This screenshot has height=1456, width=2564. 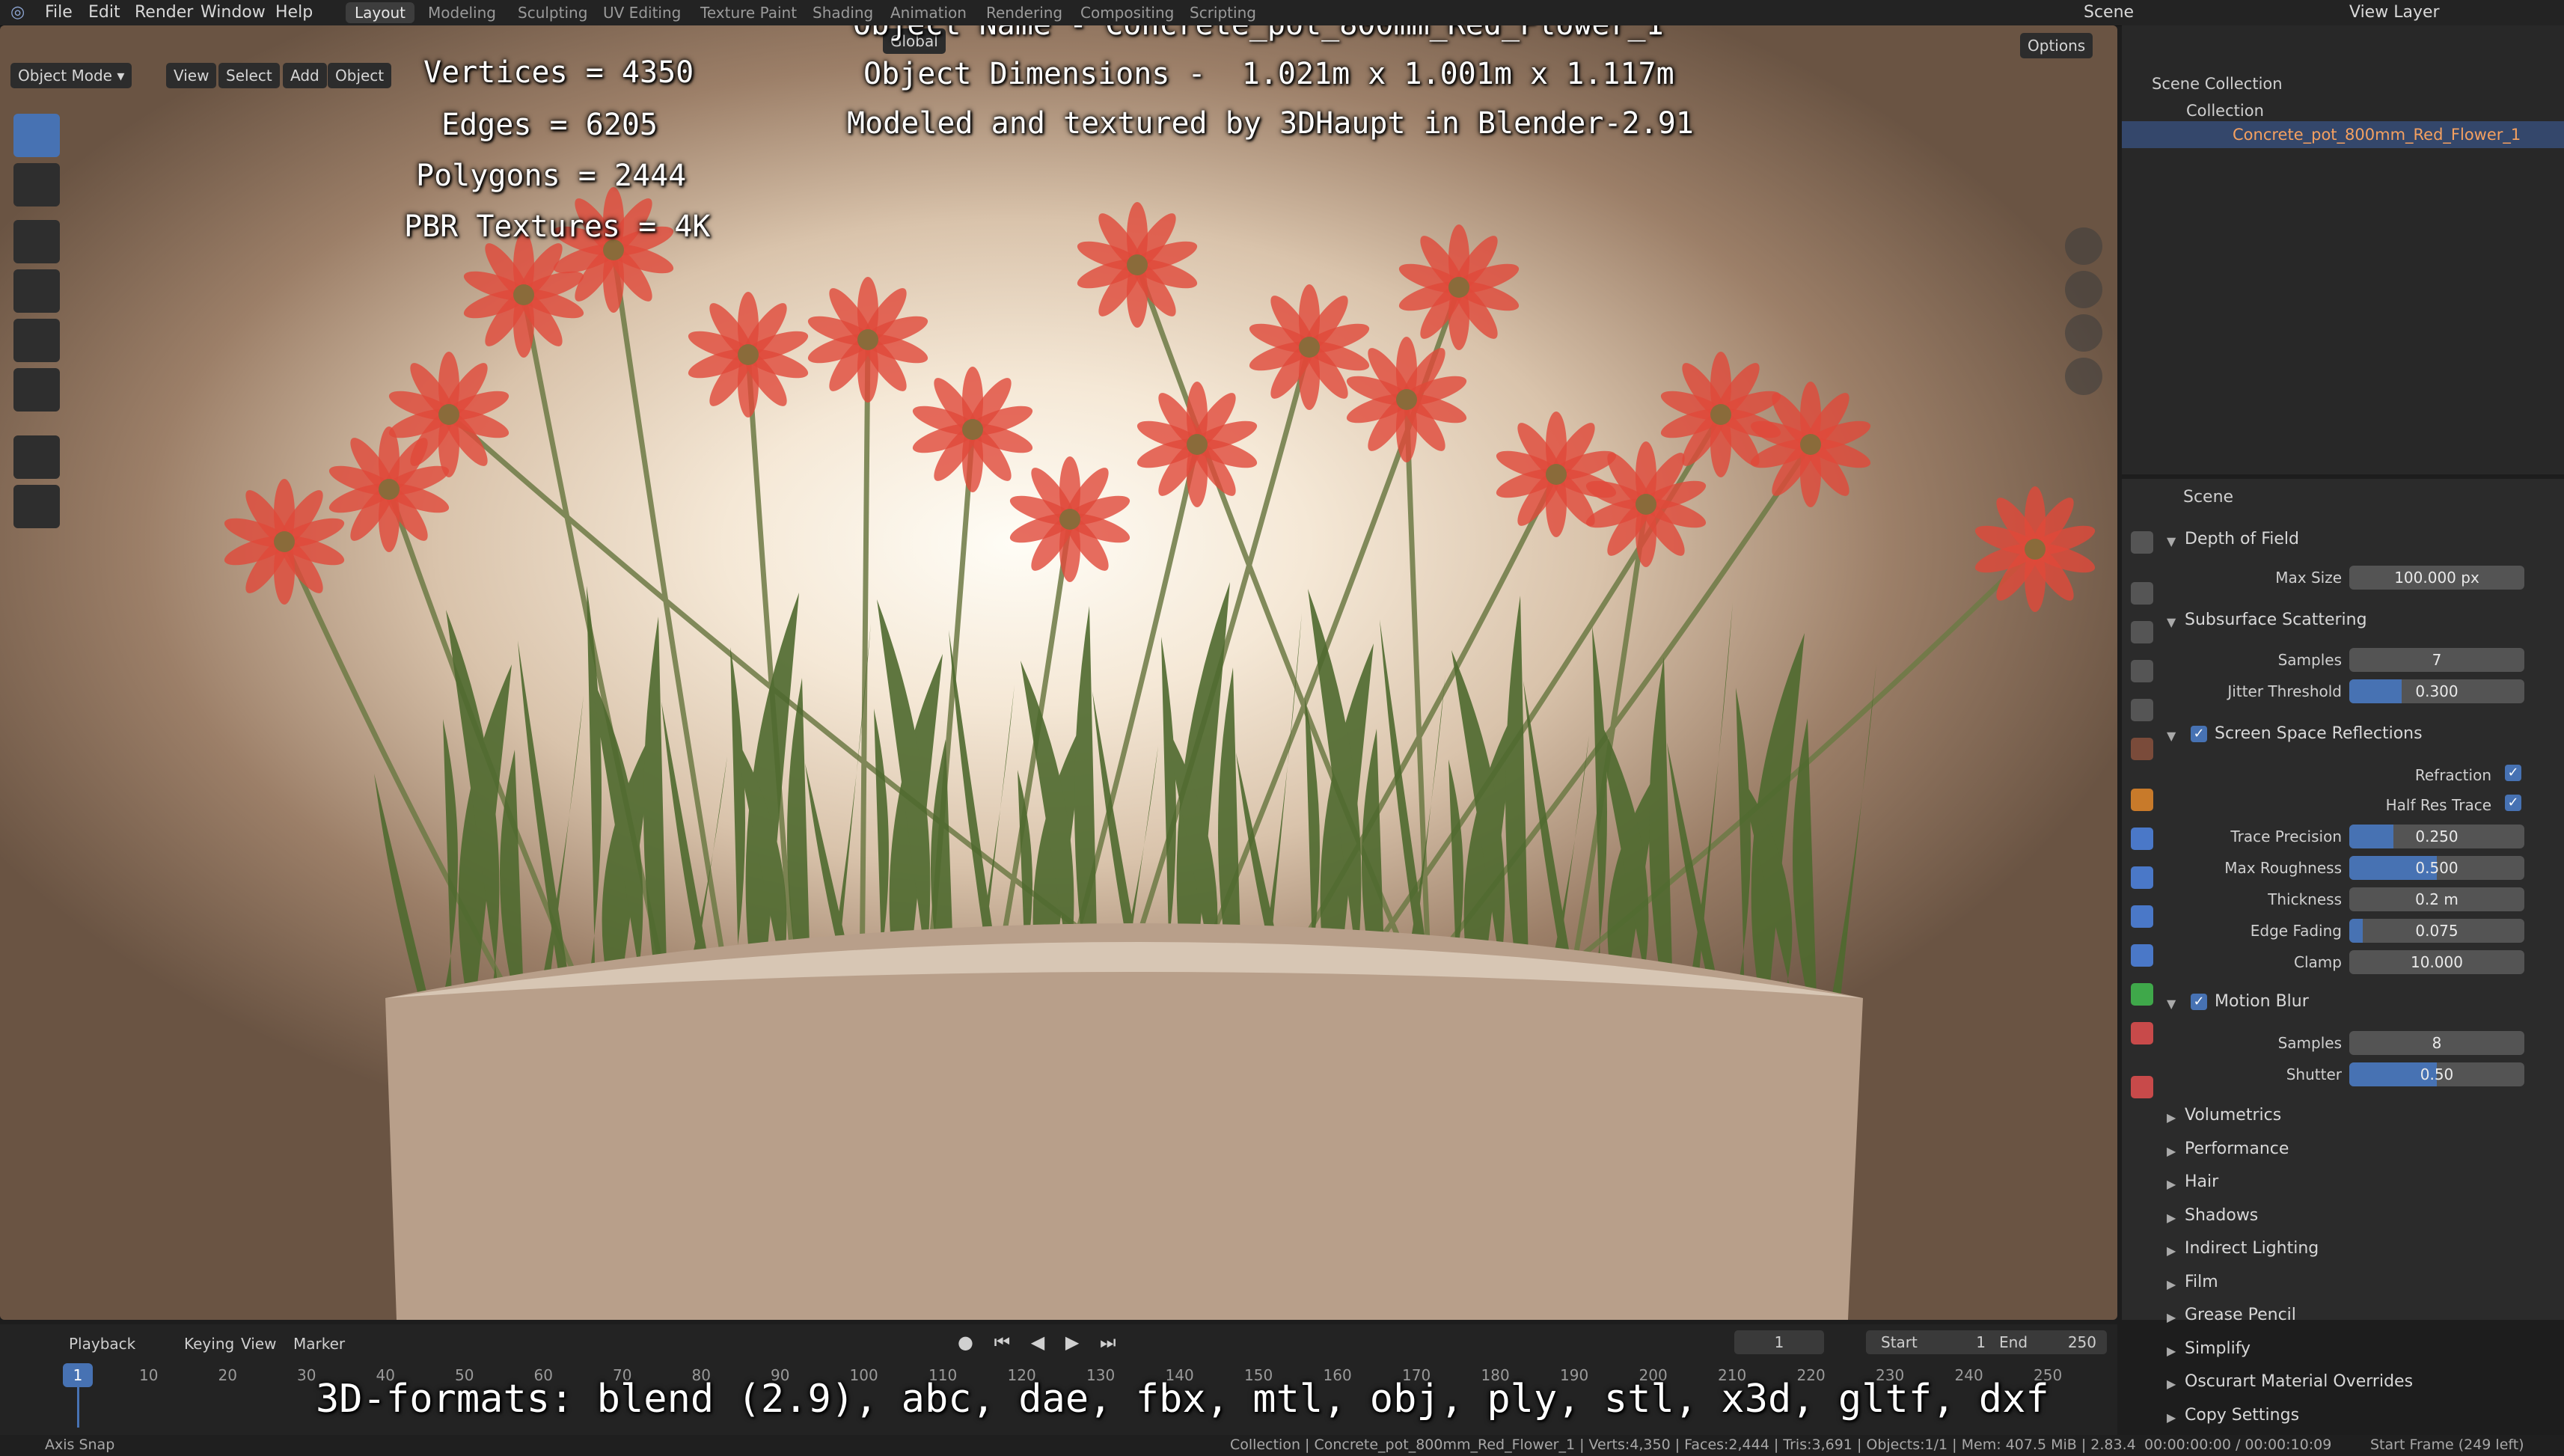 I want to click on viewport-menu-select: Select, so click(x=249, y=75).